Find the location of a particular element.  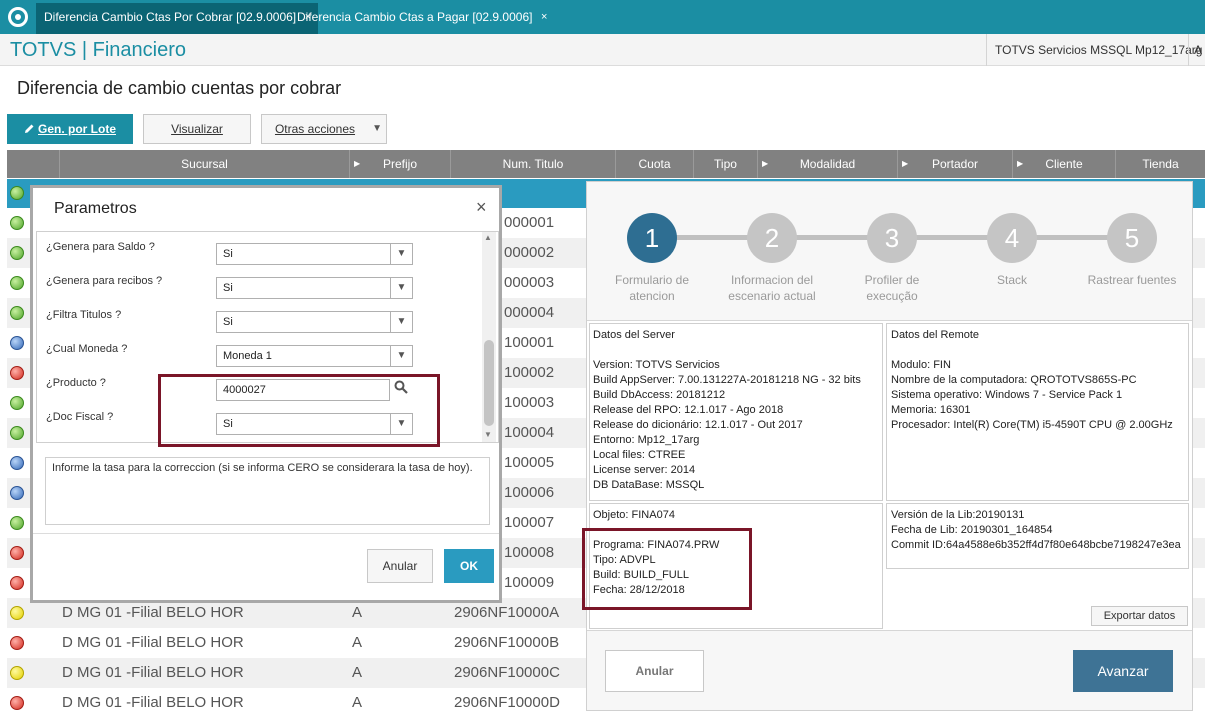

step-1: 1 is located at coordinates (652, 238).